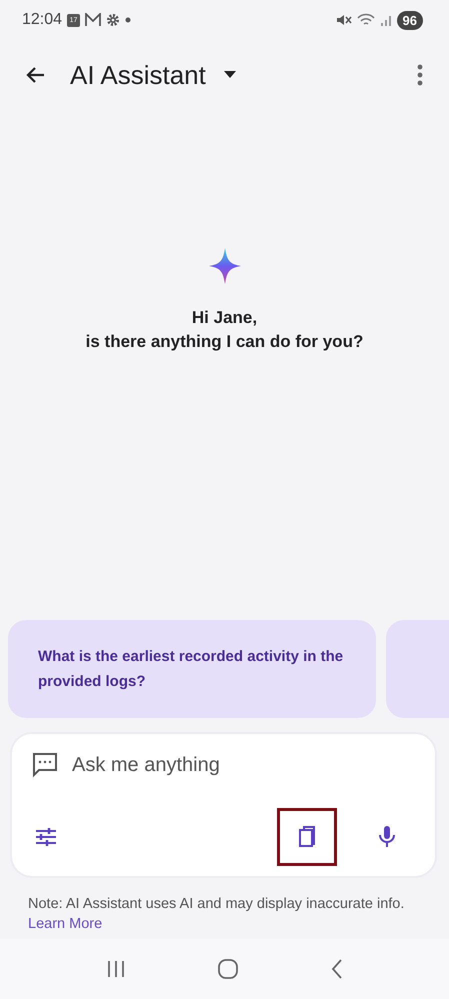  What do you see at coordinates (45, 765) in the screenshot?
I see `chat-icon` at bounding box center [45, 765].